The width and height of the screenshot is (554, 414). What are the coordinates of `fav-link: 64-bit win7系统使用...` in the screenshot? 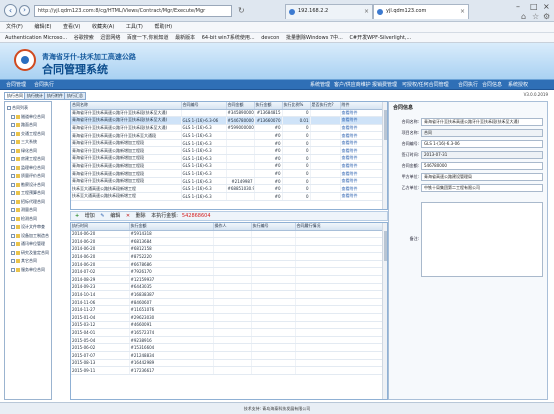 It's located at (228, 38).